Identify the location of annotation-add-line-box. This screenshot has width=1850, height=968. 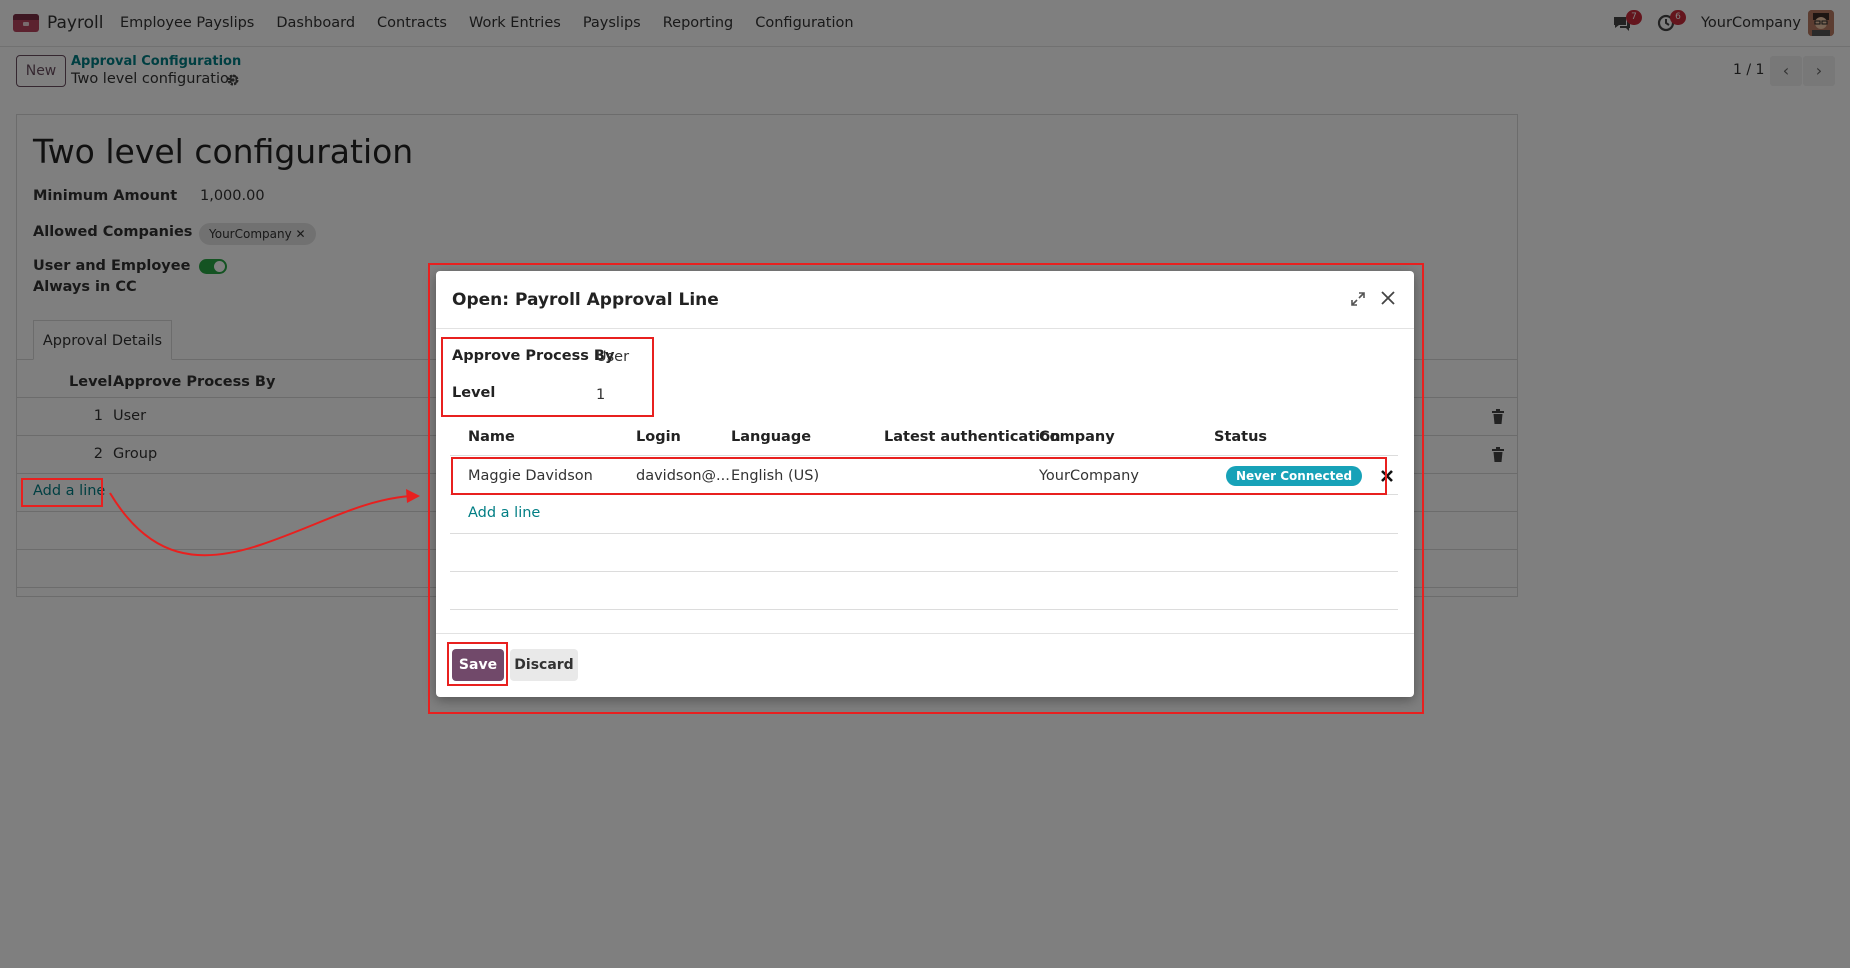
(62, 492).